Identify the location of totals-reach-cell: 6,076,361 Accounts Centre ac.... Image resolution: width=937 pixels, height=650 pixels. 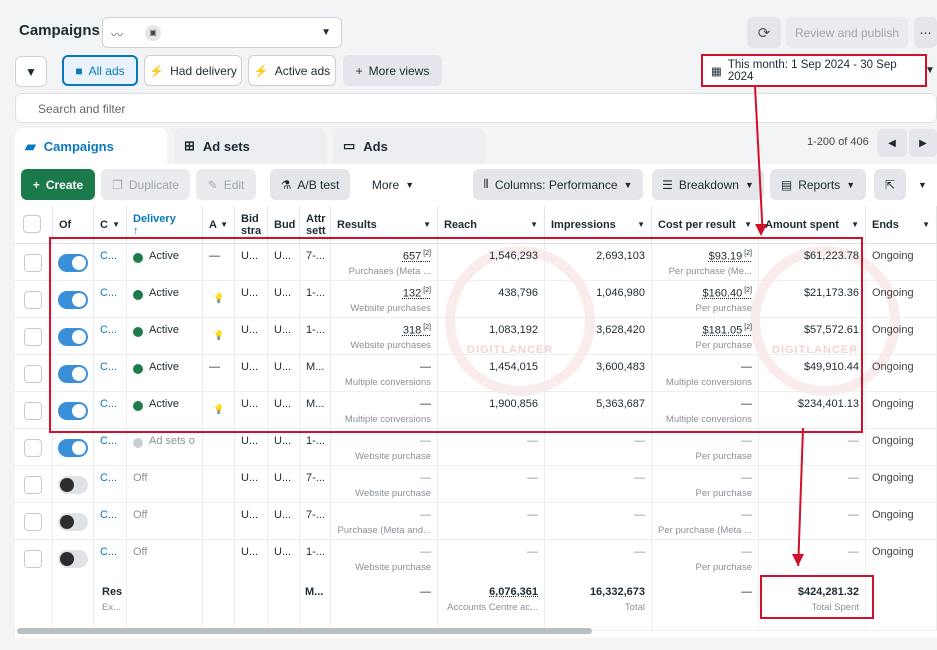
(491, 603).